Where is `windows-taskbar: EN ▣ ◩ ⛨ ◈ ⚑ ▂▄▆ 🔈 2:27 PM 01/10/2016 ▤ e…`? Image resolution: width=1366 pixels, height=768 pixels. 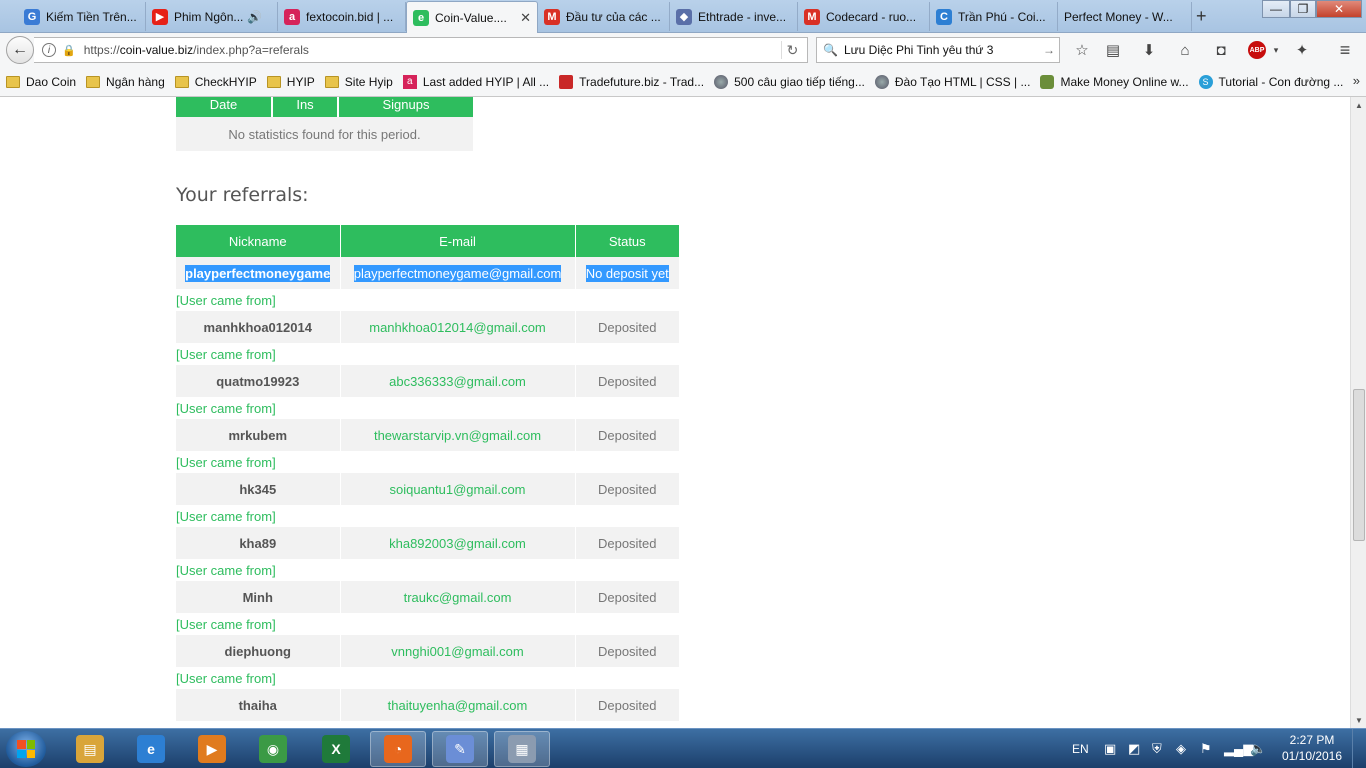 windows-taskbar: EN ▣ ◩ ⛨ ◈ ⚑ ▂▄▆ 🔈 2:27 PM 01/10/2016 ▤ e… is located at coordinates (683, 748).